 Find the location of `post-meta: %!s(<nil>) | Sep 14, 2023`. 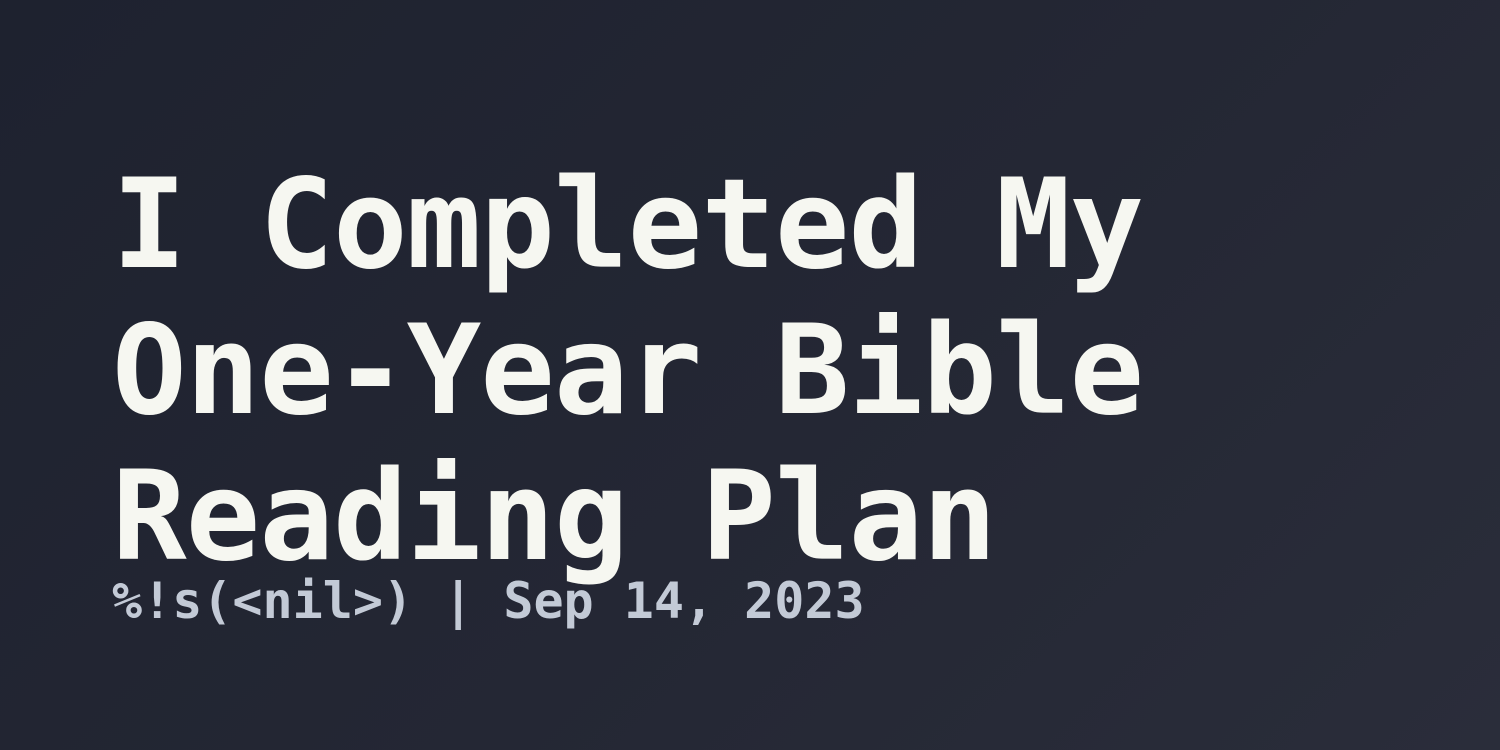

post-meta: %!s(<nil>) | Sep 14, 2023 is located at coordinates (488, 601).